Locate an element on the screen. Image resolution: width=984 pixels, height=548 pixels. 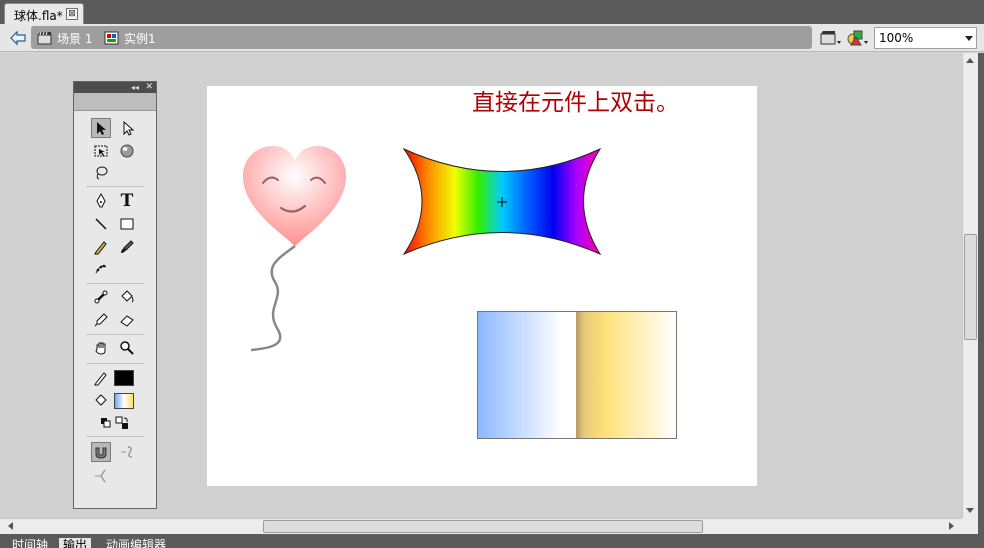
breadcrumb: 场景 1 实例1 is located at coordinates (421, 37).